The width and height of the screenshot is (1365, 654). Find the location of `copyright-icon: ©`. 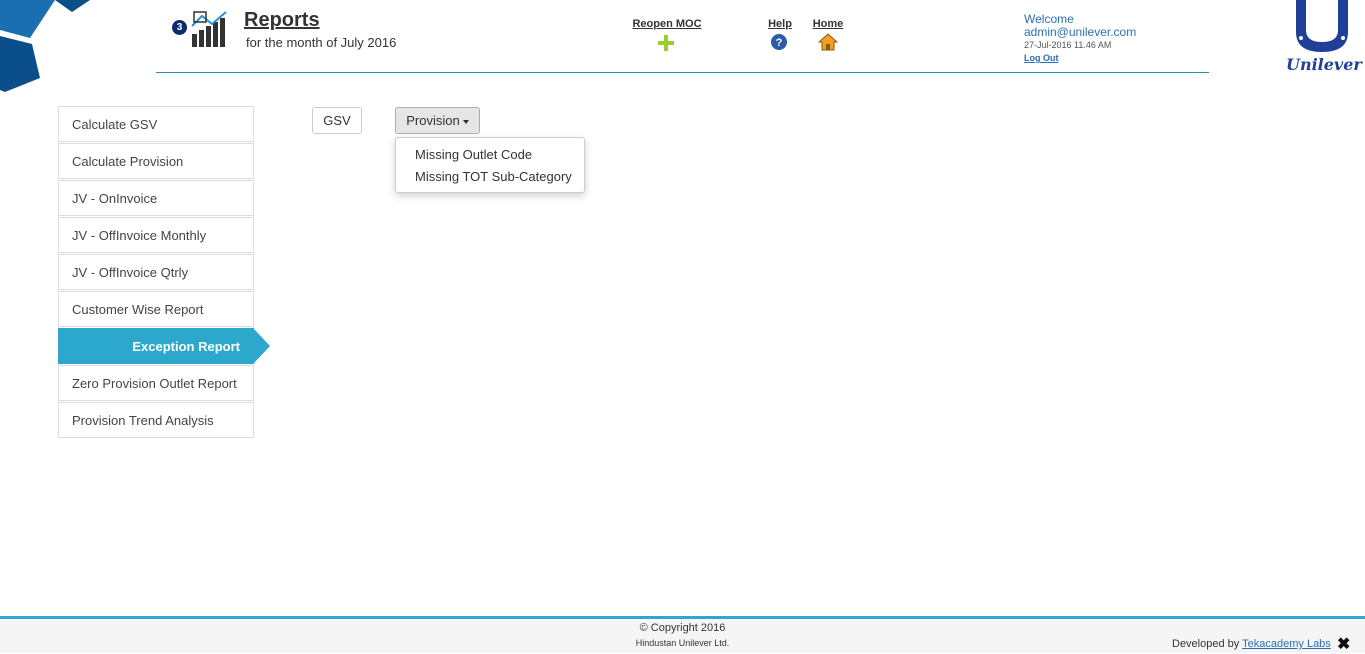

copyright-icon: © is located at coordinates (643, 628).